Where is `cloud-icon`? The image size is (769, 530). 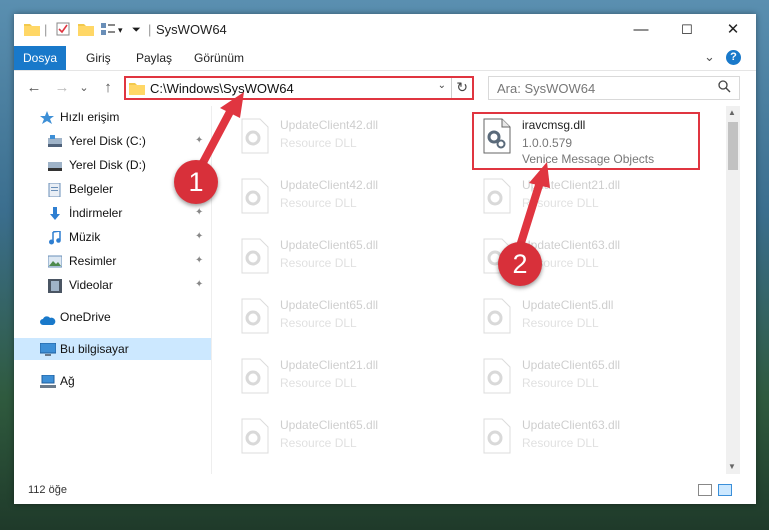
cloud-icon is located at coordinates (48, 318).